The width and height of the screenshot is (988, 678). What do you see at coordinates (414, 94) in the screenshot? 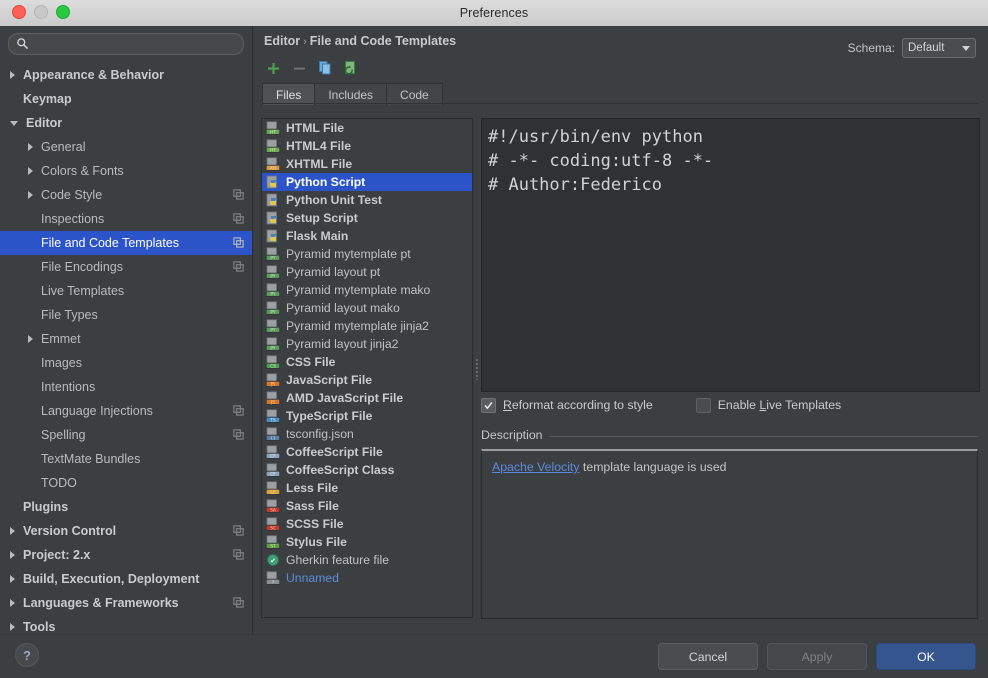
I see `tab-code: Code` at bounding box center [414, 94].